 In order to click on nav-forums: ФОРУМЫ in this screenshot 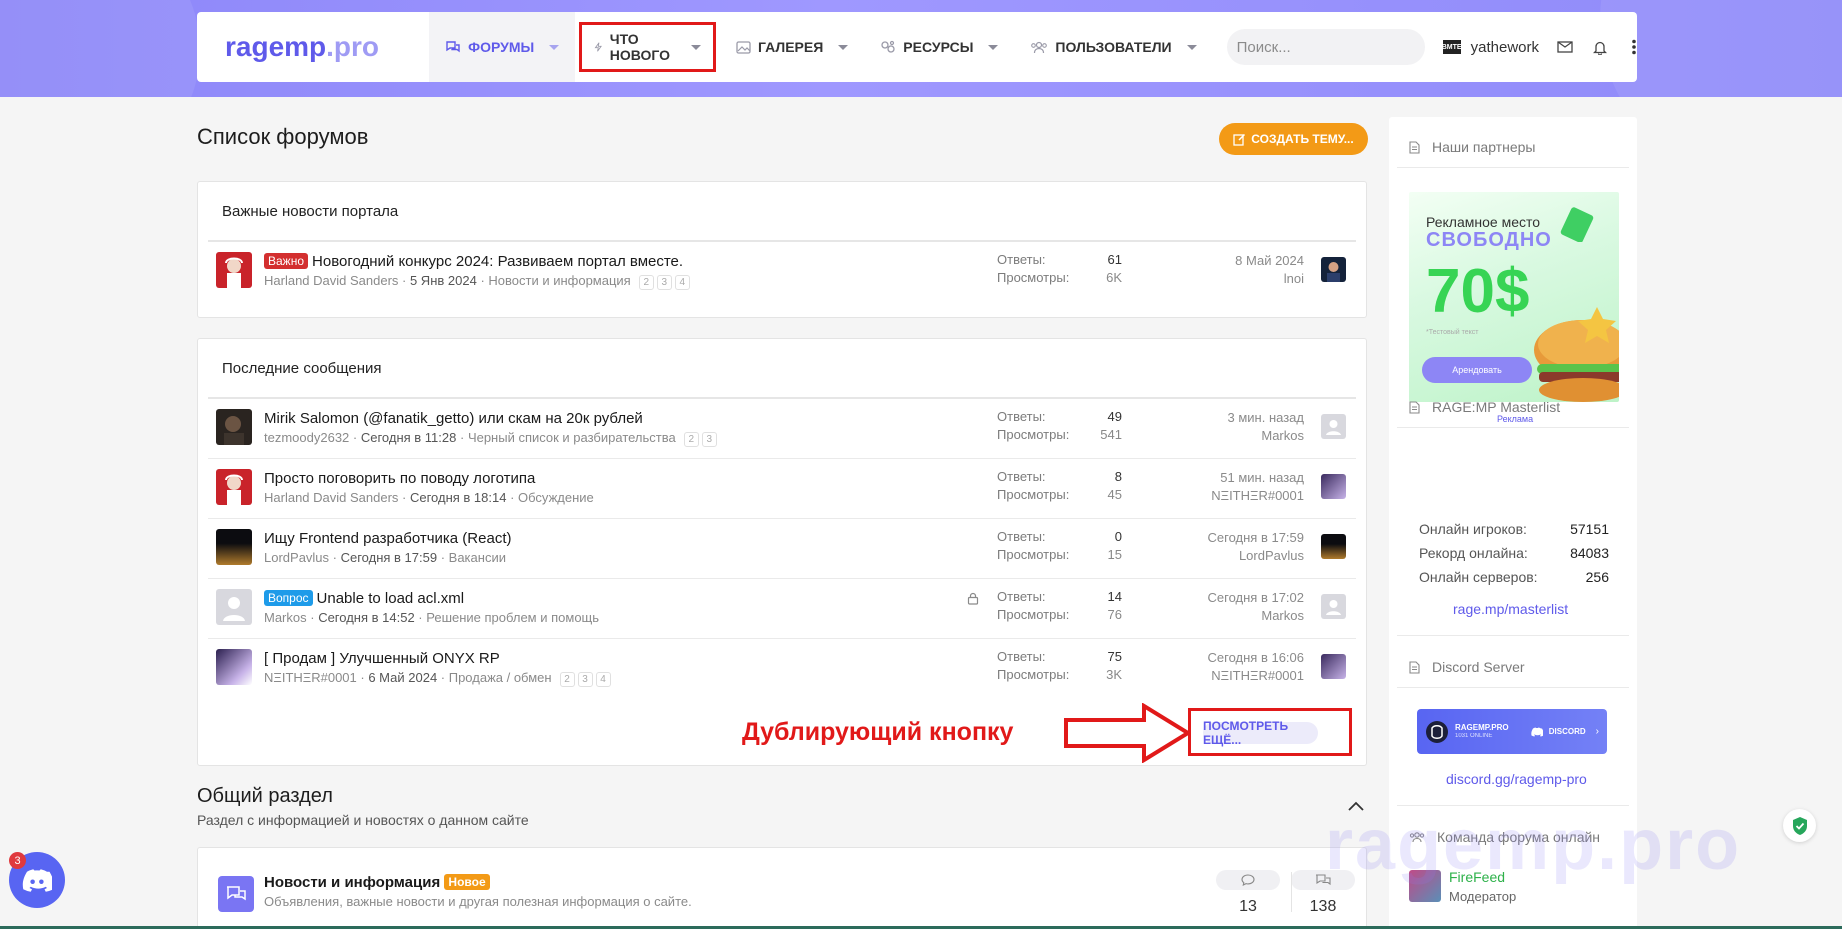, I will do `click(502, 47)`.